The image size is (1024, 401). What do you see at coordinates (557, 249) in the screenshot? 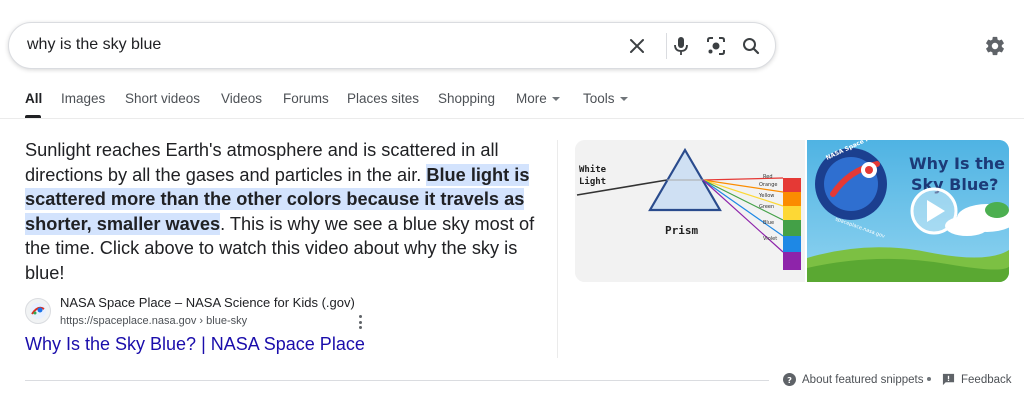
I see `column-divider` at bounding box center [557, 249].